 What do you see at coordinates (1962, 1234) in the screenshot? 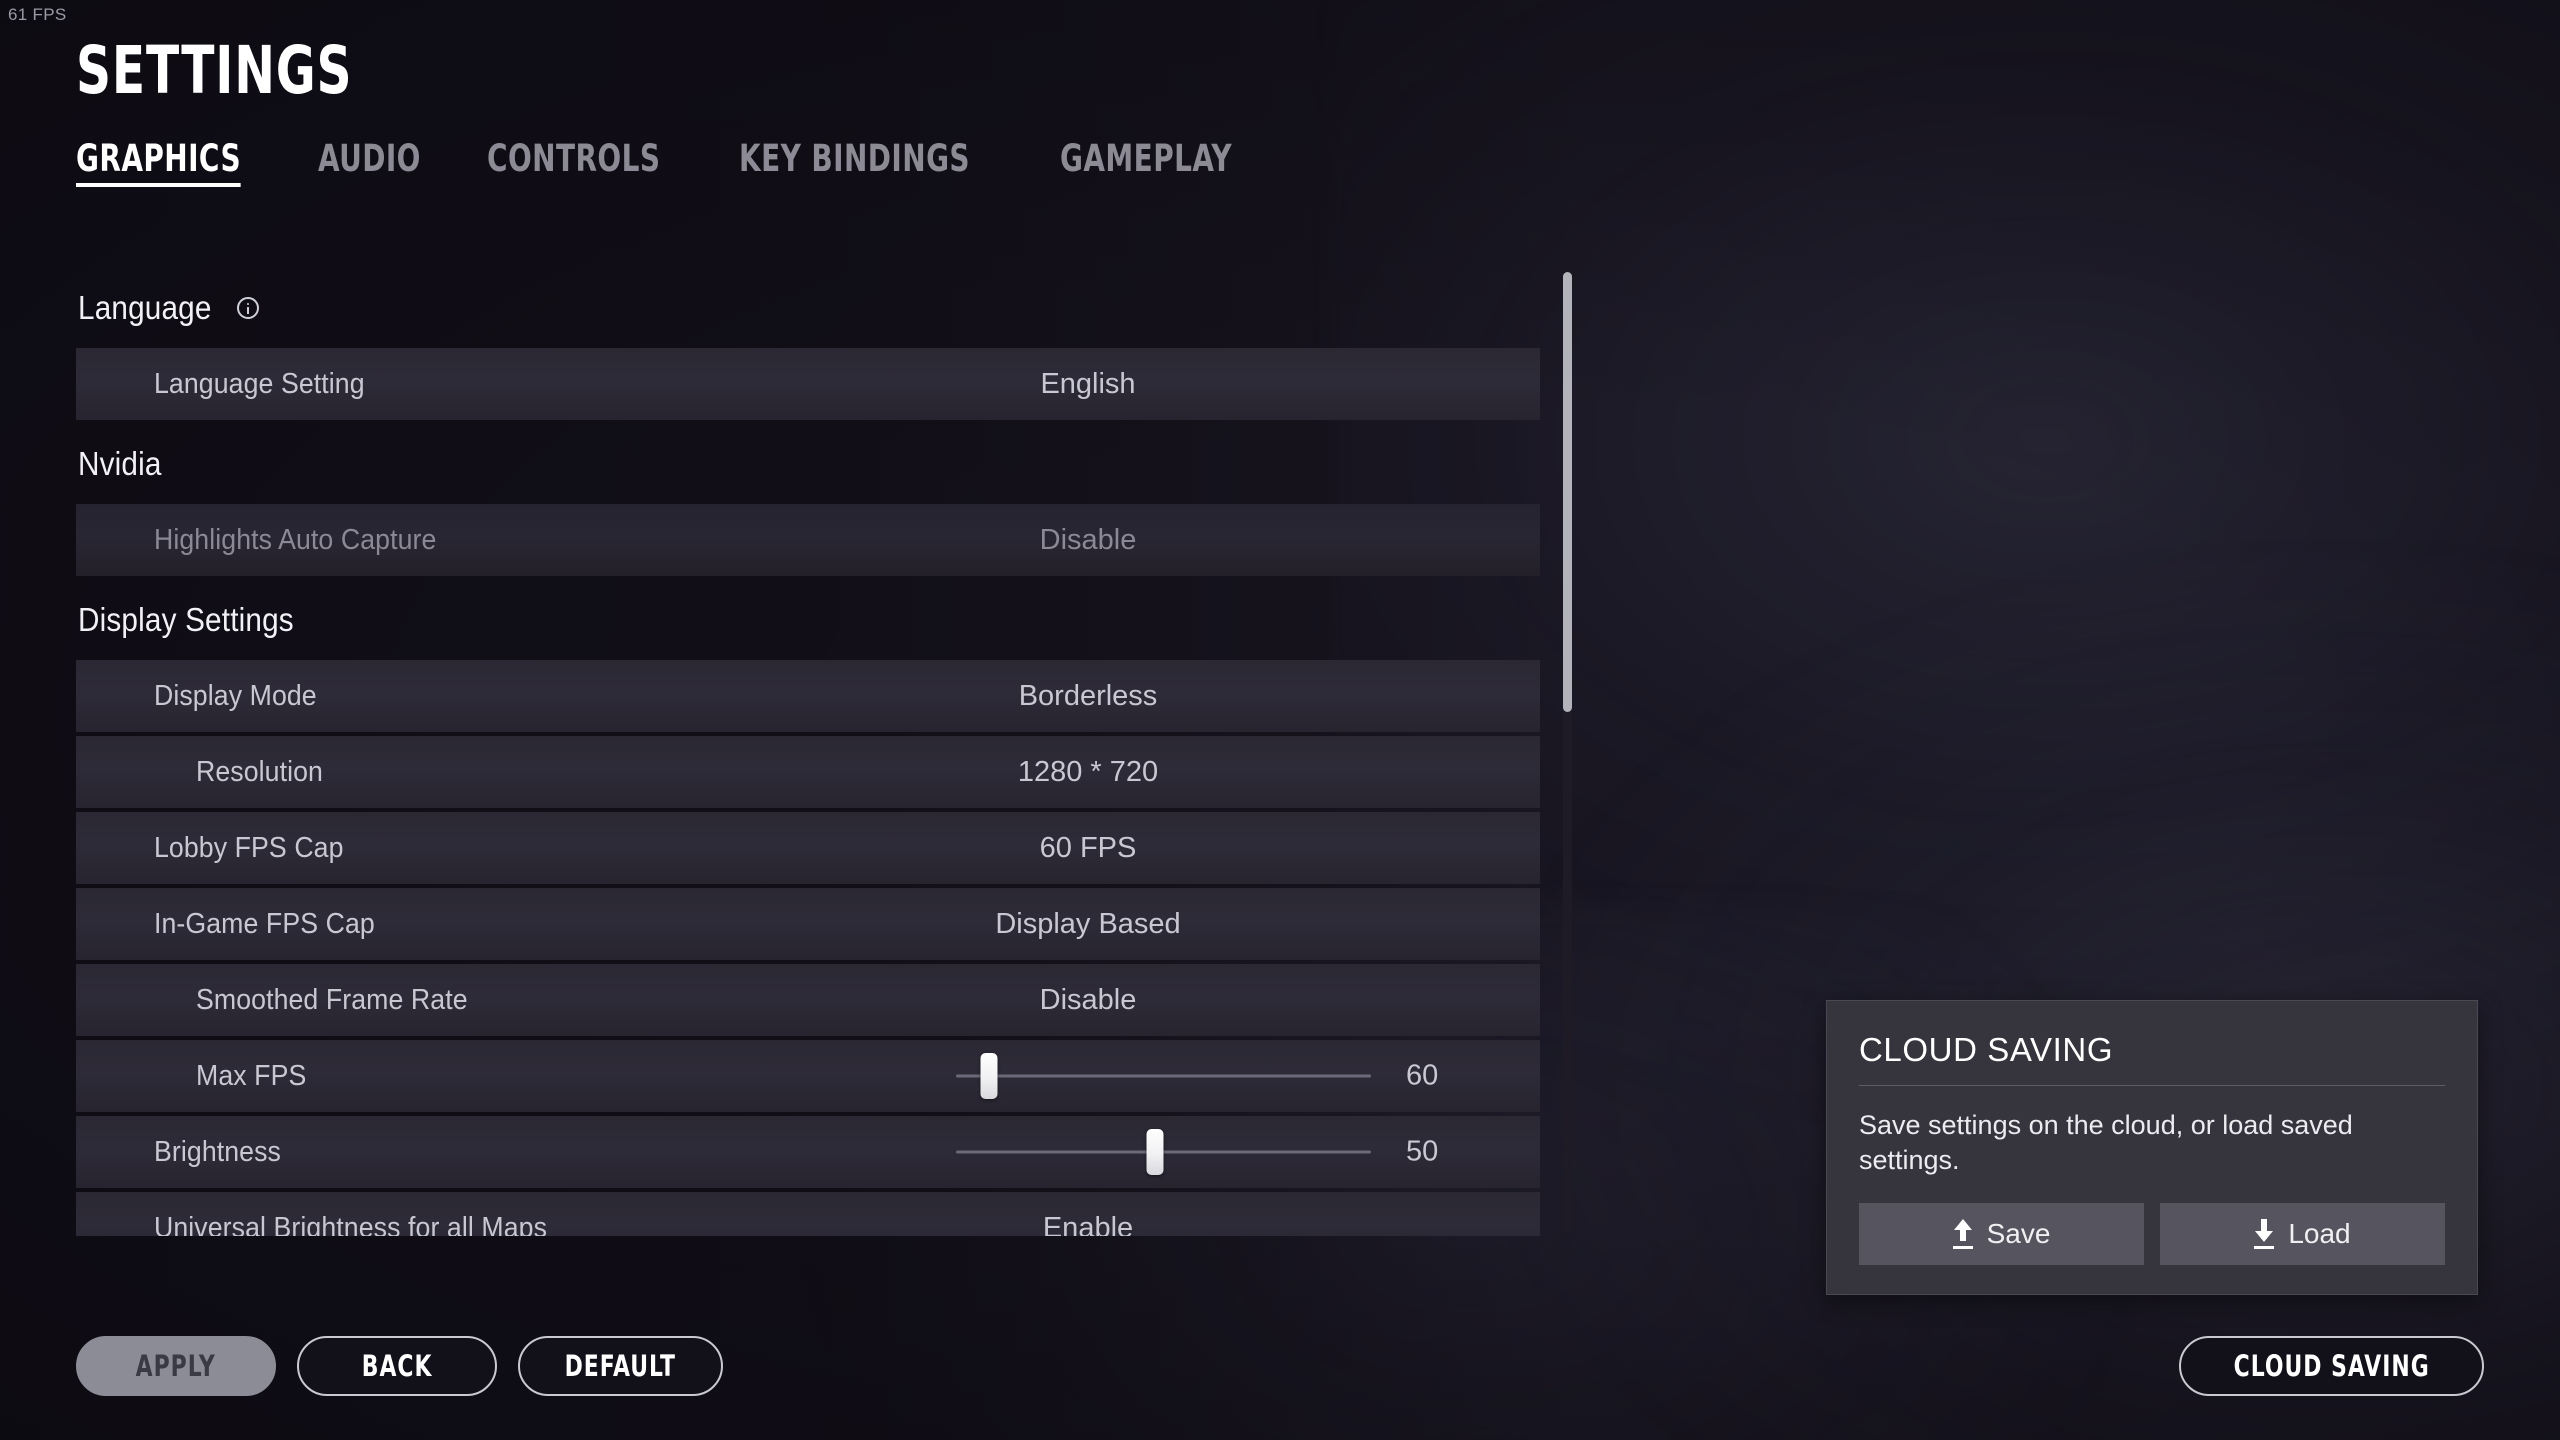
I see `upload-arrow-icon` at bounding box center [1962, 1234].